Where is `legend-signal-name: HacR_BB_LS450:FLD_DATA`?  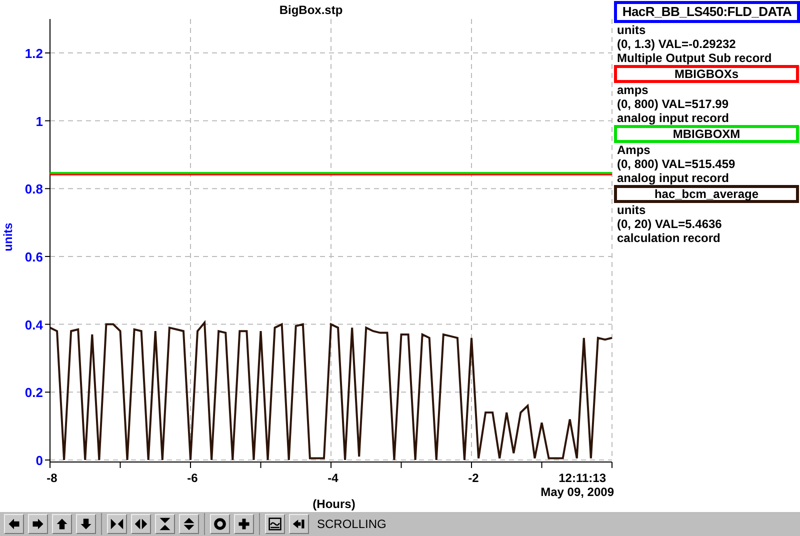 legend-signal-name: HacR_BB_LS450:FLD_DATA is located at coordinates (707, 12).